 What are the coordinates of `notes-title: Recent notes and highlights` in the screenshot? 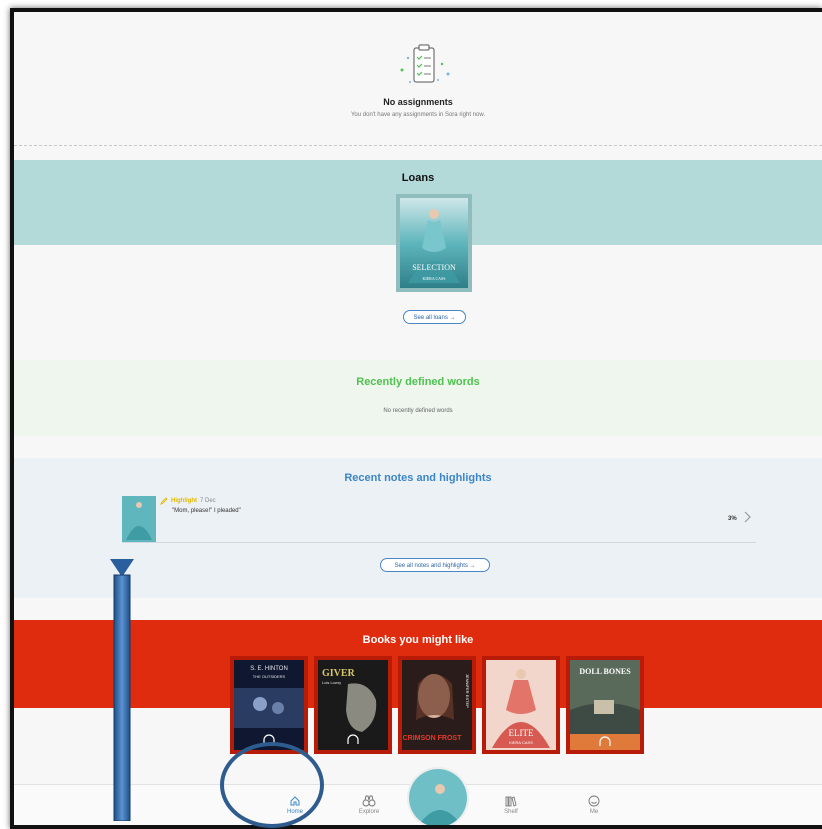 It's located at (418, 478).